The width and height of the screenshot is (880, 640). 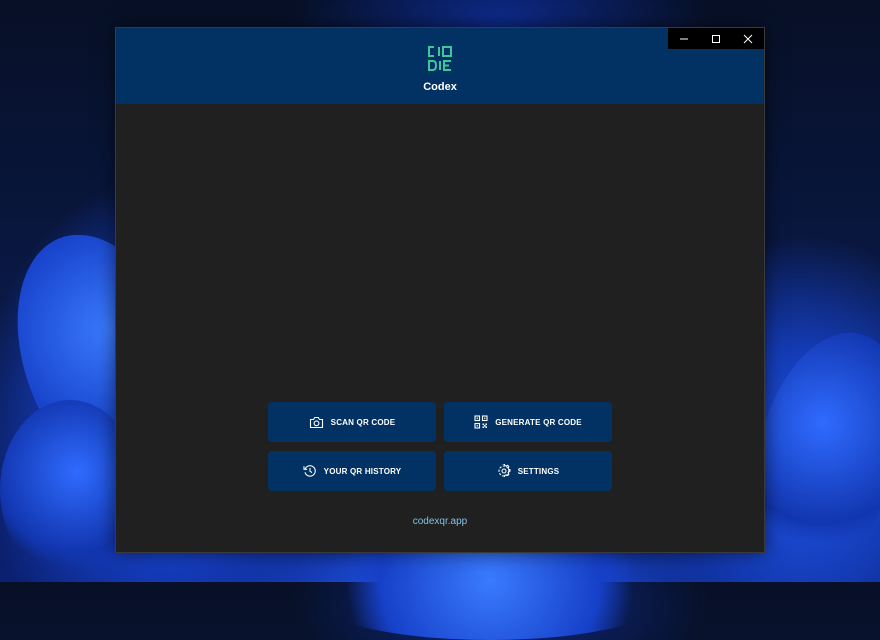 I want to click on minimize-icon, so click(x=684, y=38).